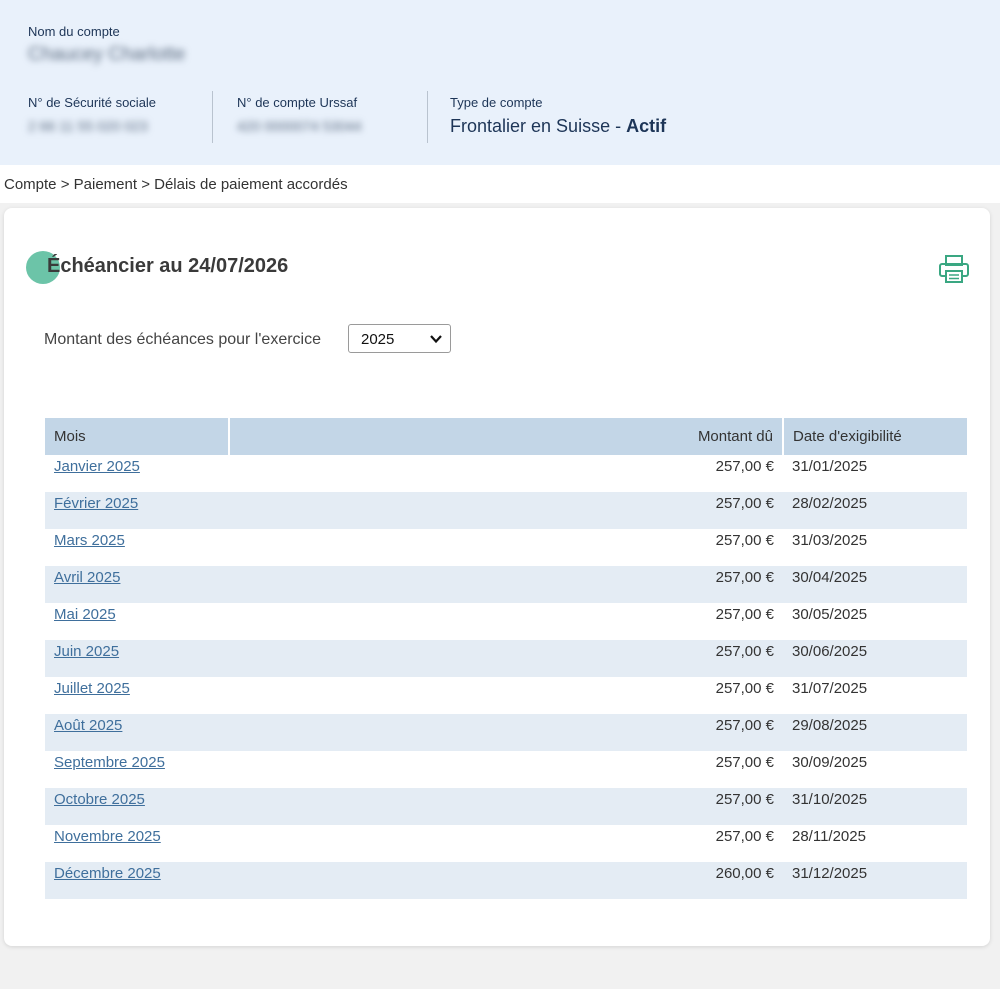  What do you see at coordinates (137, 584) in the screenshot?
I see `month-cell: Avril 2025` at bounding box center [137, 584].